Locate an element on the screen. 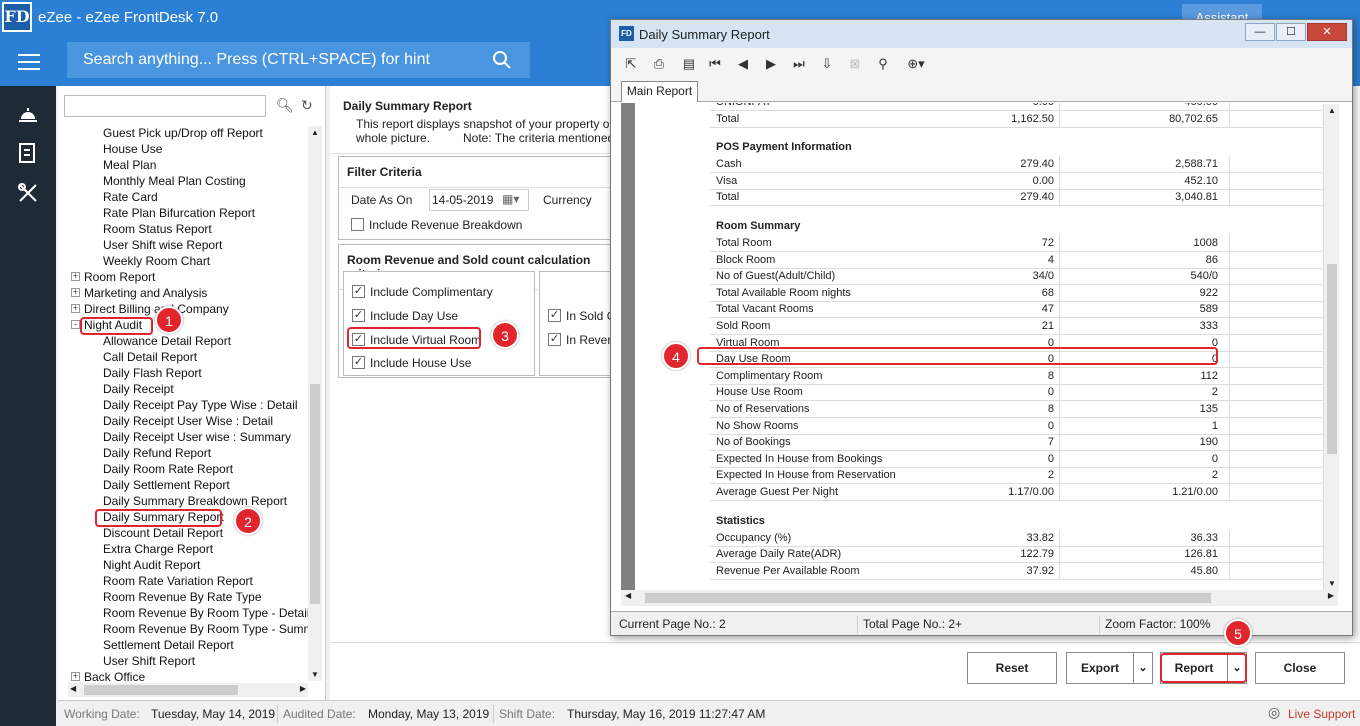 This screenshot has width=1360, height=726. reset-button: Reset is located at coordinates (1012, 668).